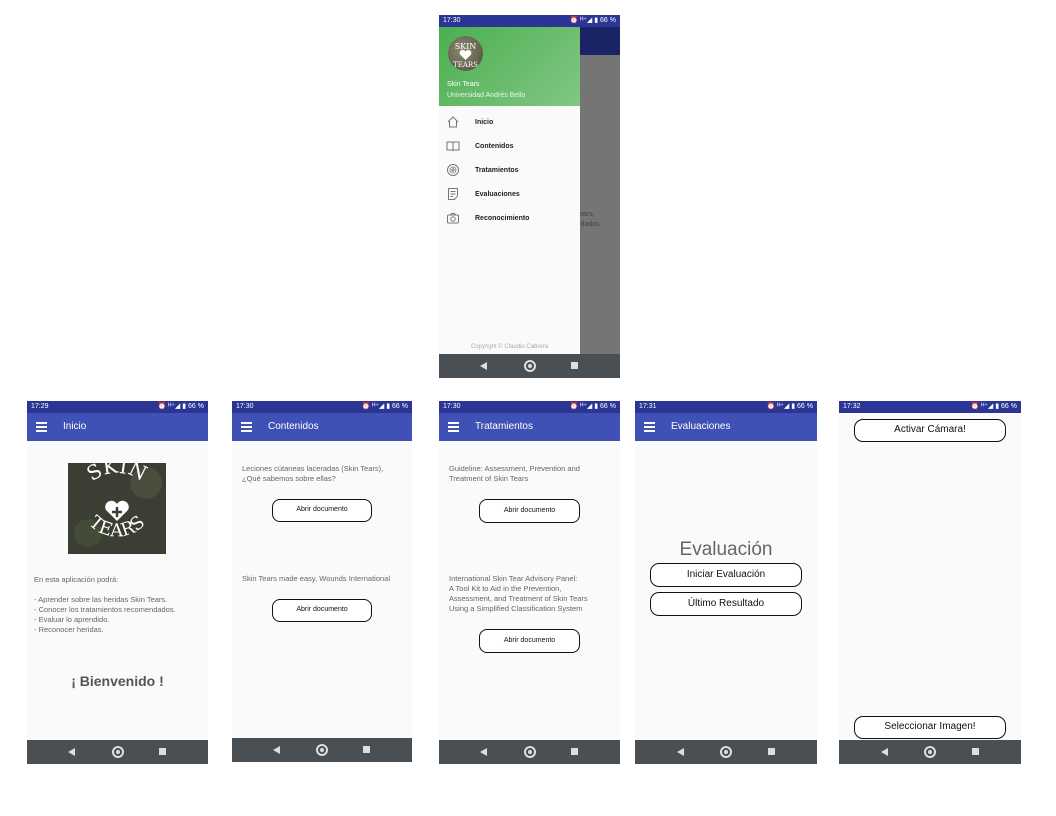 The width and height of the screenshot is (1056, 816). I want to click on copyright-text: Copyright © Claudio Cabrera, so click(509, 347).